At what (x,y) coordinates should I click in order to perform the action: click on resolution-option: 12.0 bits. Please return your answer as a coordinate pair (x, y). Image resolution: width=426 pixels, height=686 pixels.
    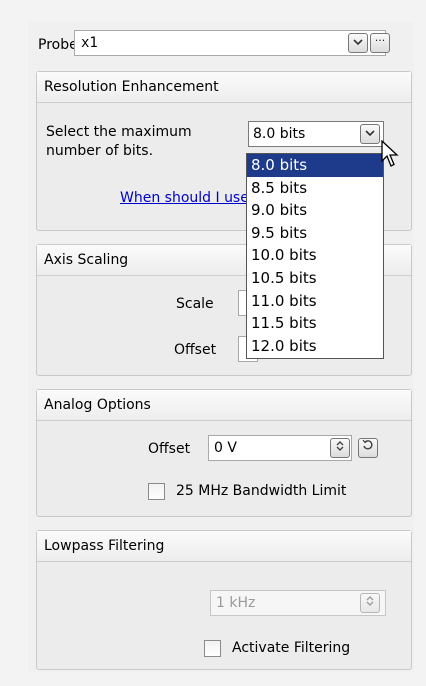
    Looking at the image, I should click on (315, 346).